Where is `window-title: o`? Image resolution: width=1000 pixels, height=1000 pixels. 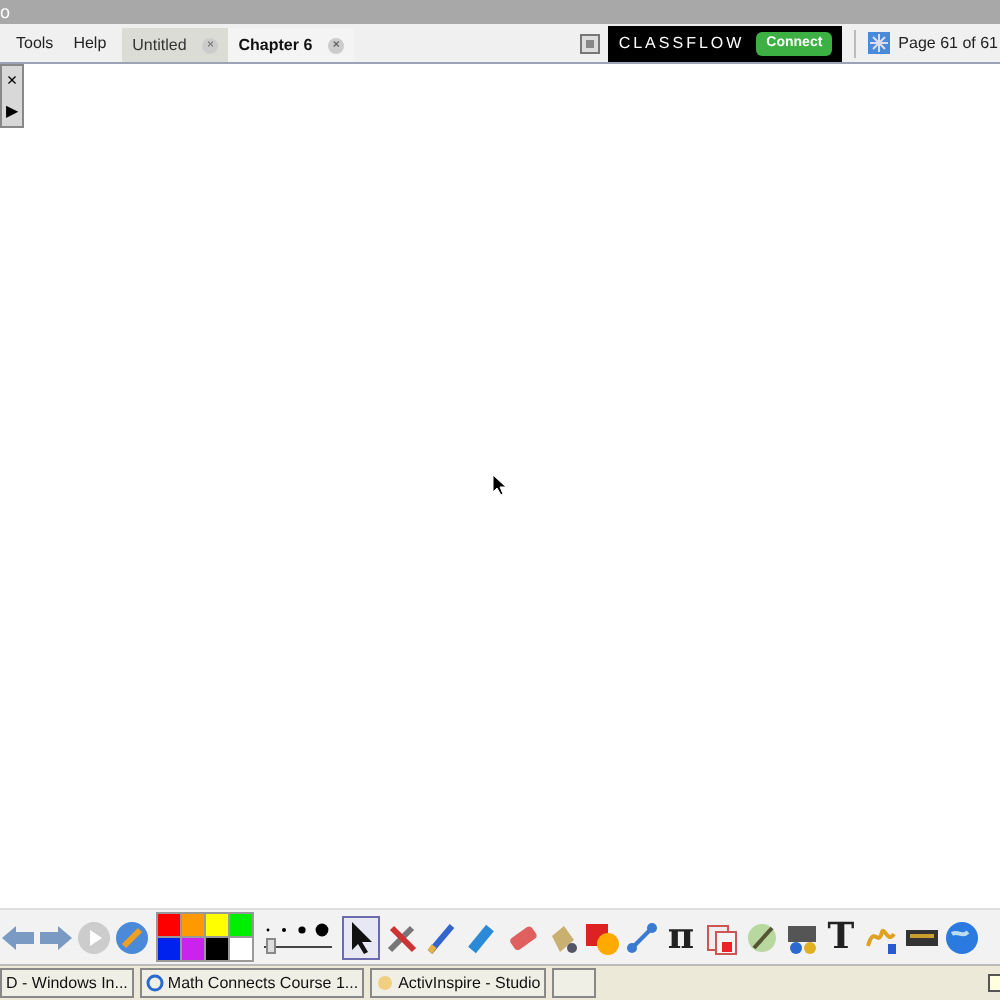 window-title: o is located at coordinates (5, 12).